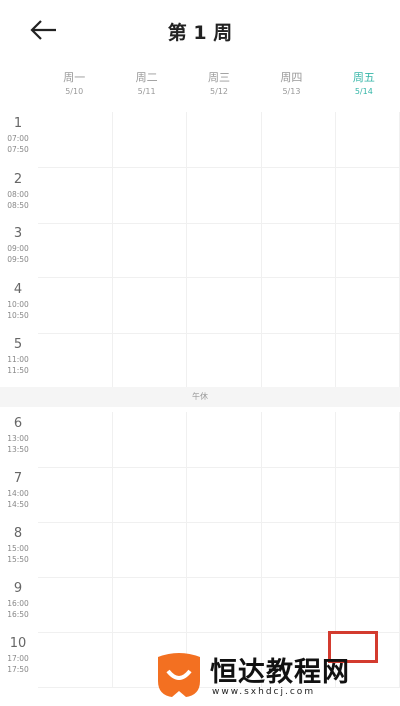 This screenshot has width=400, height=706. What do you see at coordinates (18, 559) in the screenshot?
I see `period-end-time: 15:50` at bounding box center [18, 559].